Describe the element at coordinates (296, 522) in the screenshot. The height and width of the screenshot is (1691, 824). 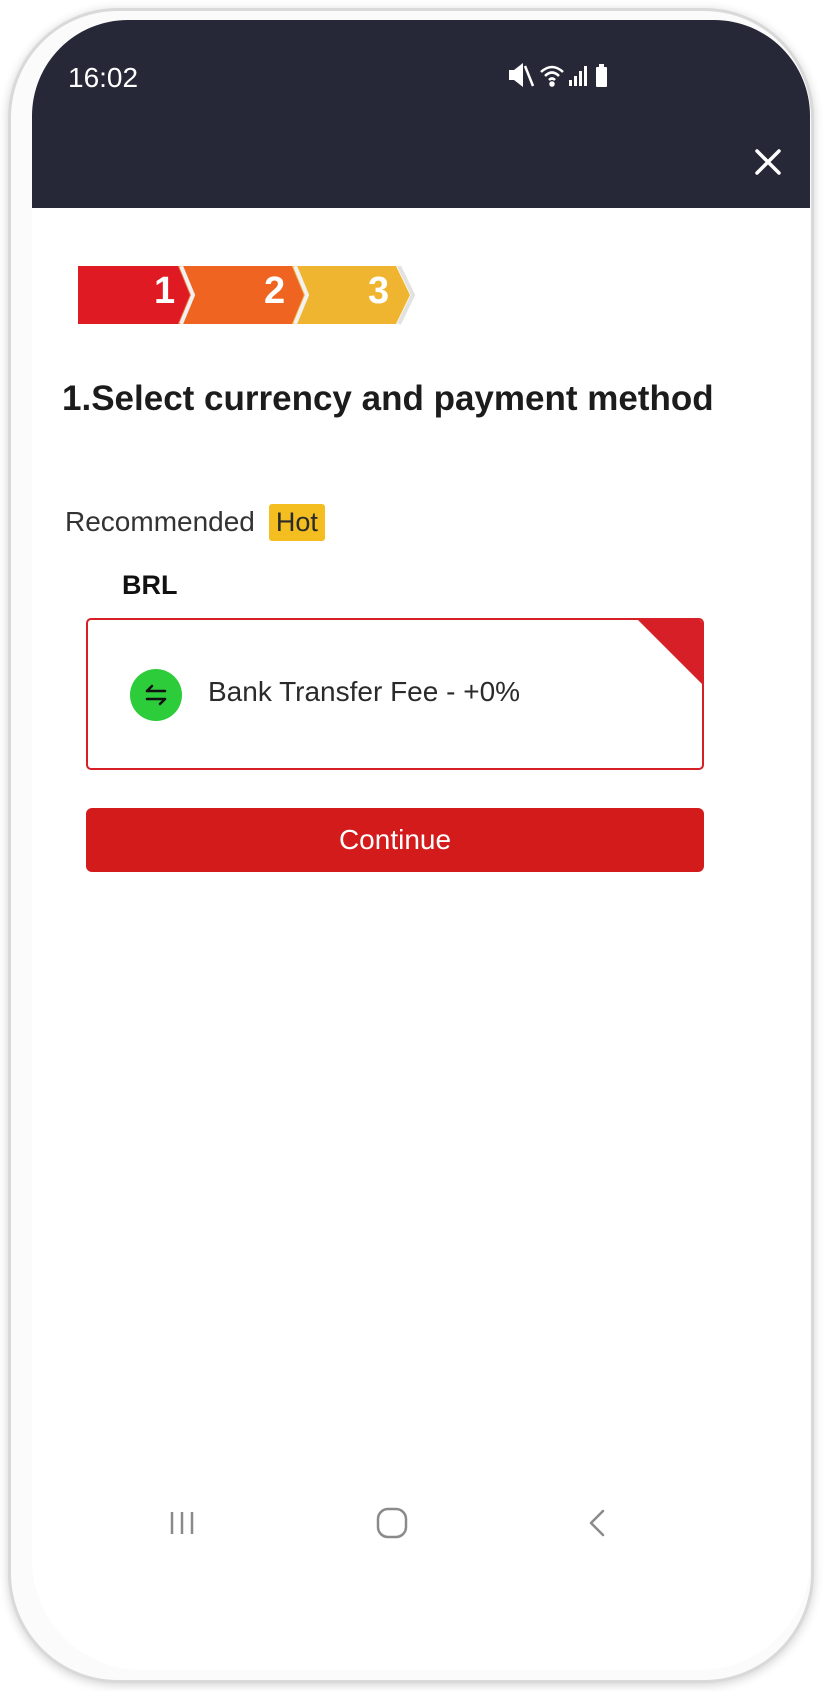
I see `hot-badge: Hot` at that location.